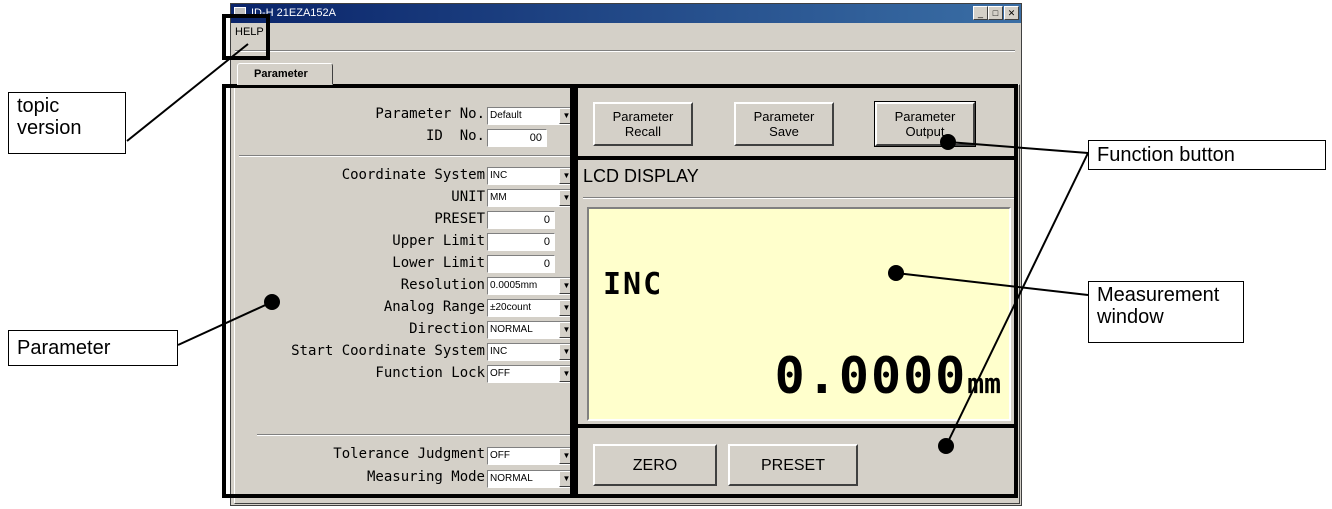 The width and height of the screenshot is (1332, 509). I want to click on measurement-window-marker, so click(896, 273).